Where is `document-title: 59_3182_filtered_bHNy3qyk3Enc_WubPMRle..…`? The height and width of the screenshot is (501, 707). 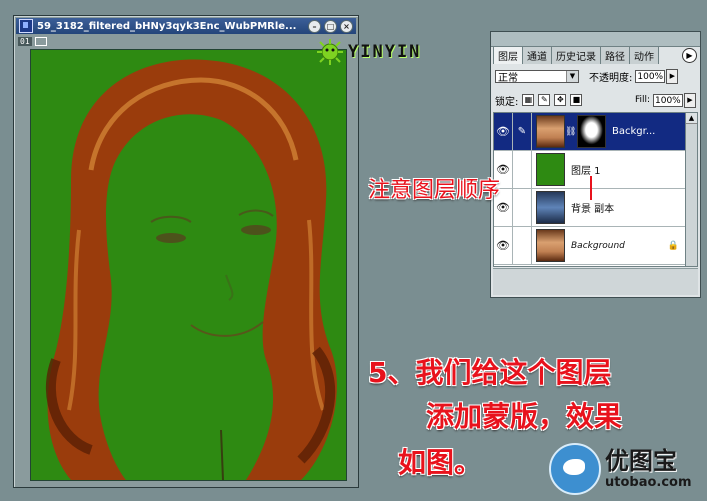 document-title: 59_3182_filtered_bHNy3qyk3Enc_WubPMRle..… is located at coordinates (167, 26).